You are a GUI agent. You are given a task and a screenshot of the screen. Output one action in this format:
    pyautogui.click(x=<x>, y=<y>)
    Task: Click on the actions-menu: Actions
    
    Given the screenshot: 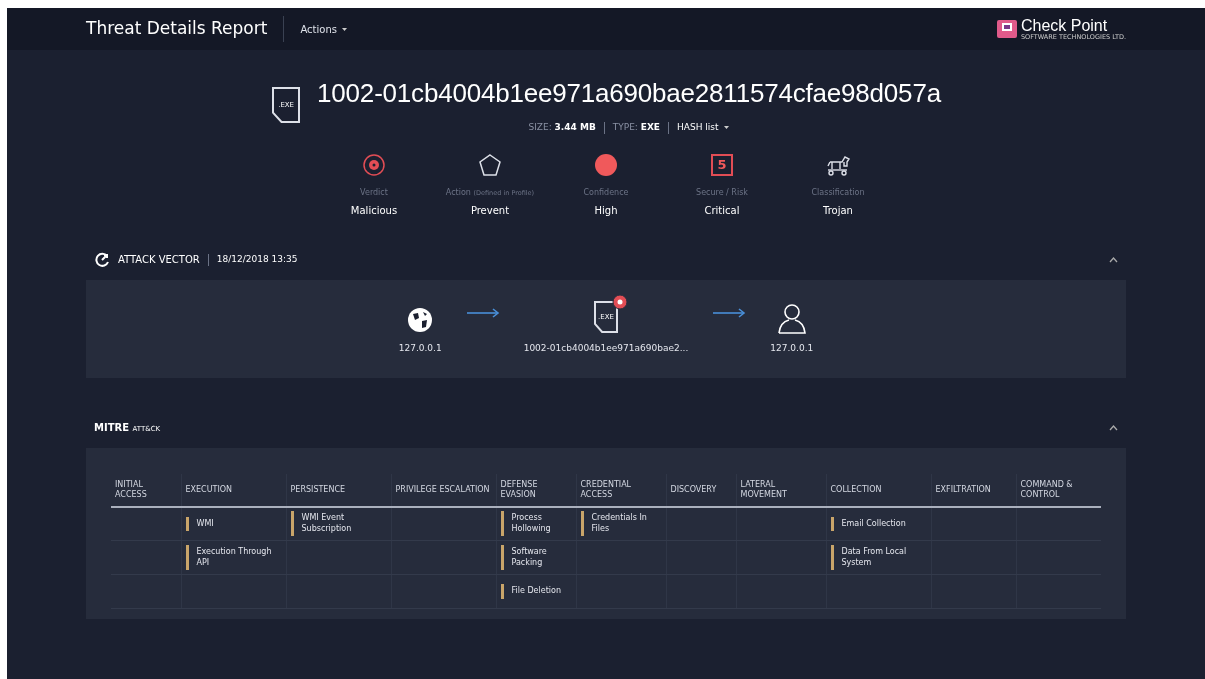 What is the action you would take?
    pyautogui.click(x=324, y=29)
    